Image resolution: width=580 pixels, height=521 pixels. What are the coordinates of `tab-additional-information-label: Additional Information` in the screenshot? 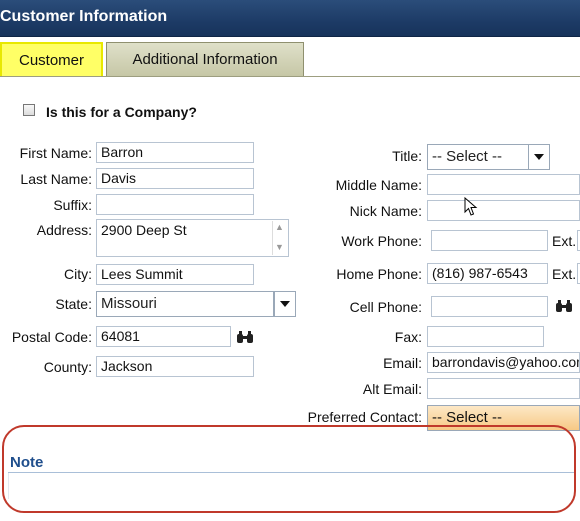 It's located at (205, 59).